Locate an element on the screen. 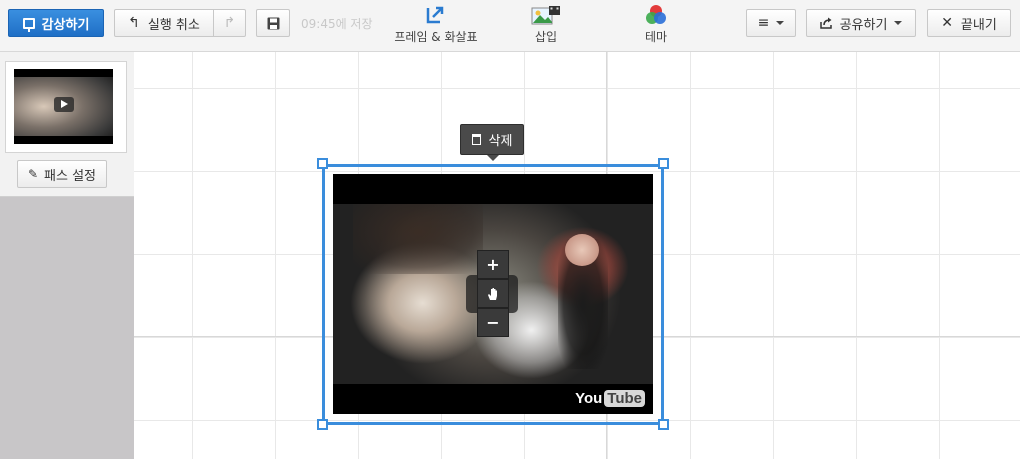 This screenshot has width=1020, height=459. play-icon is located at coordinates (64, 104).